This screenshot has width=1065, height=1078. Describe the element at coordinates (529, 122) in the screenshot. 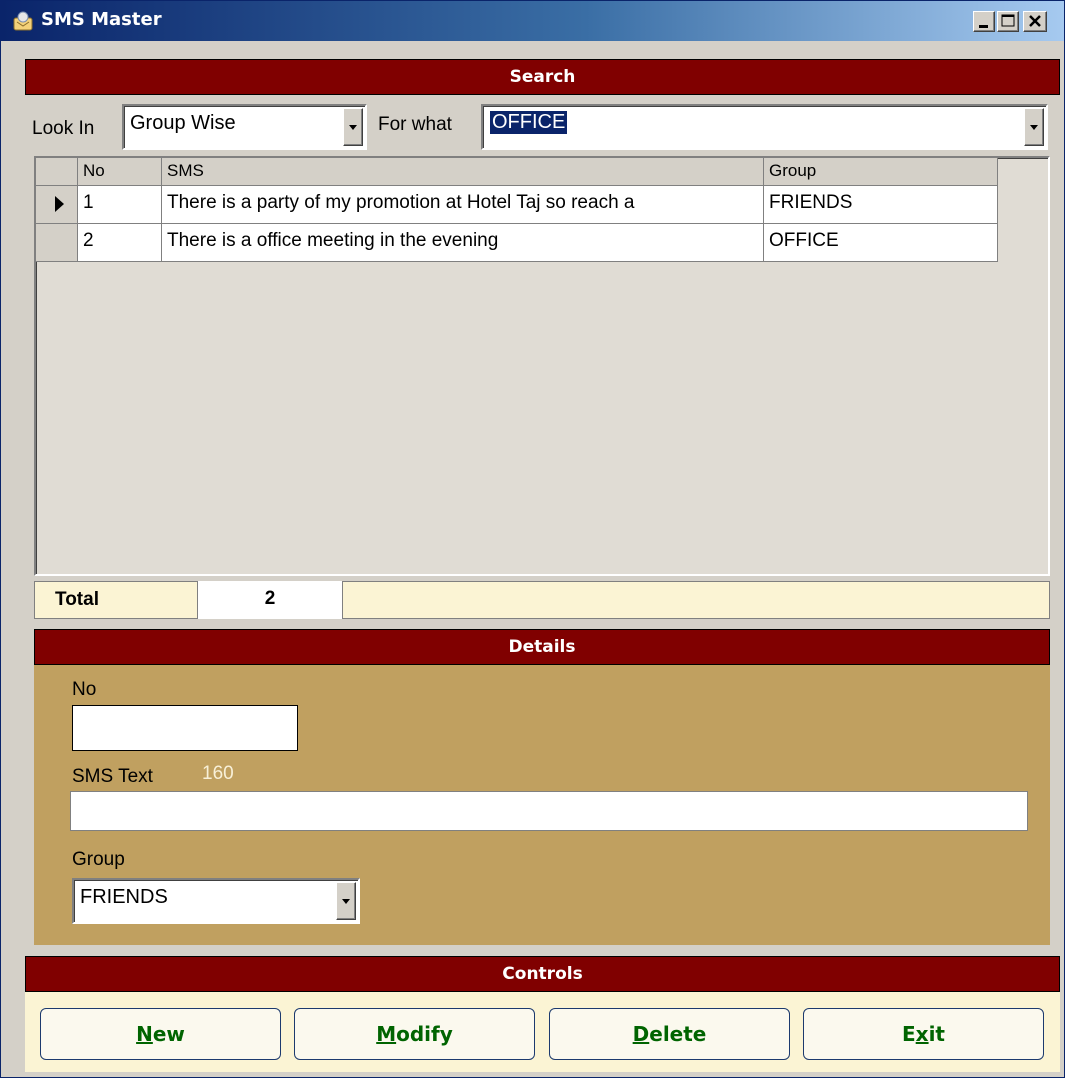

I see `for-what-value: OFFICE` at that location.